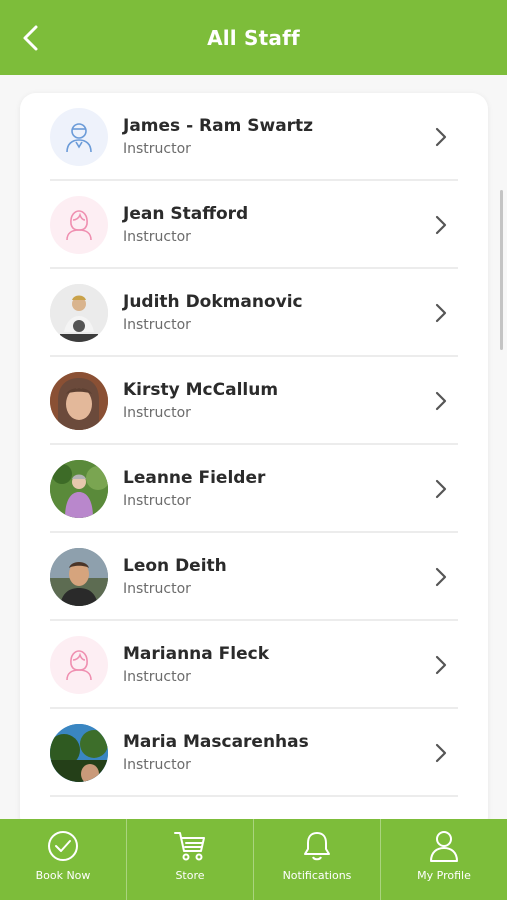 The image size is (507, 900). I want to click on staff-row-judith-dokmanovic: Judith Dokmanovic Instructor, so click(254, 313).